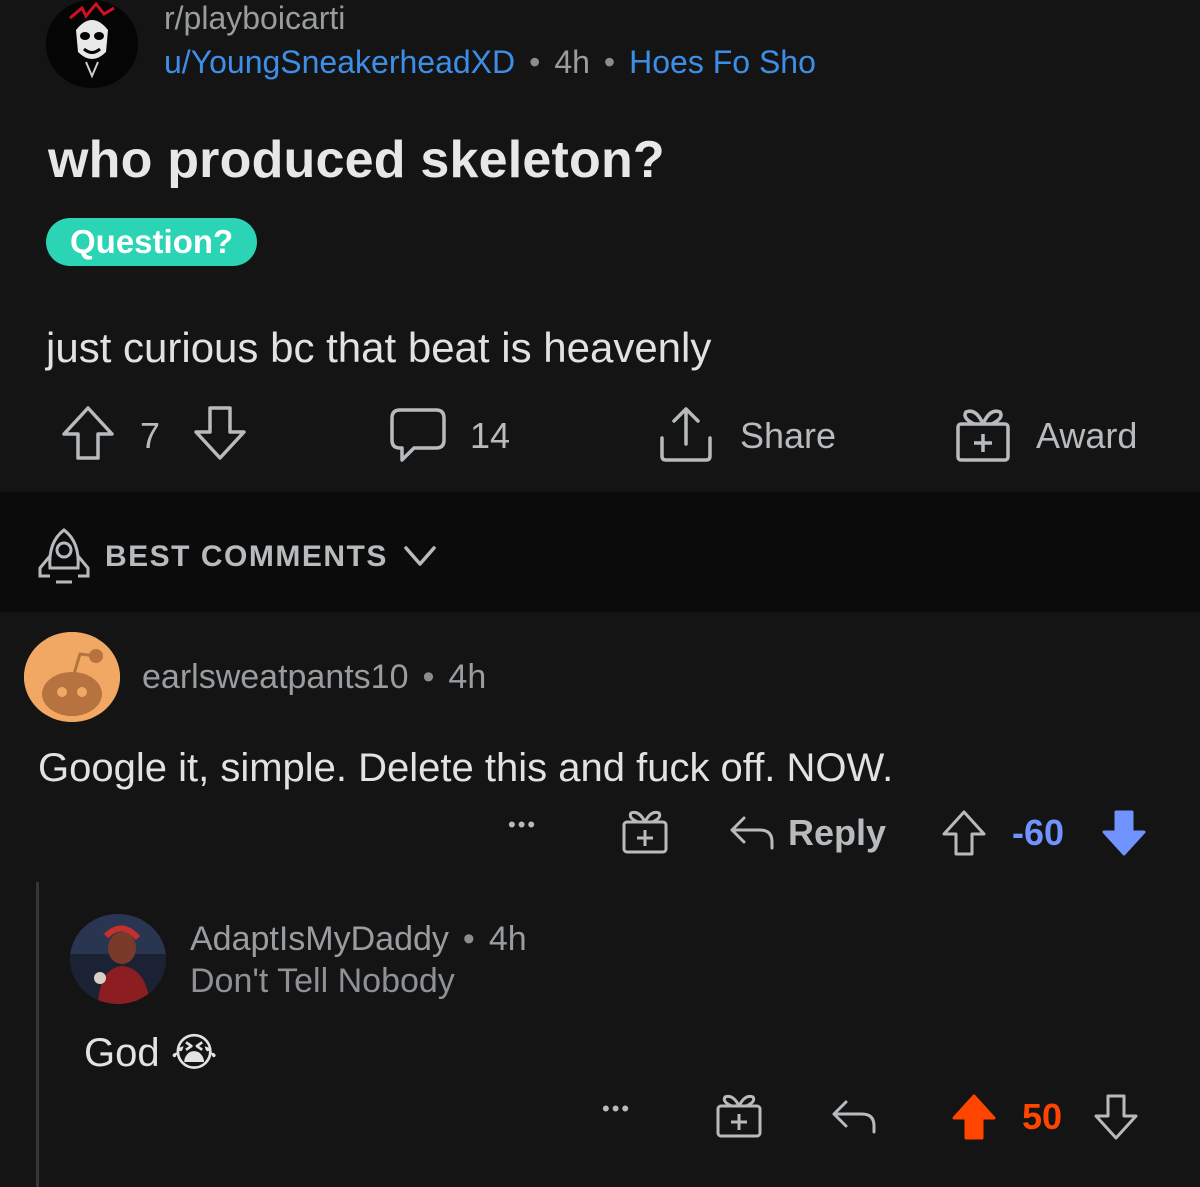 The image size is (1200, 1187). I want to click on share-icon, so click(686, 434).